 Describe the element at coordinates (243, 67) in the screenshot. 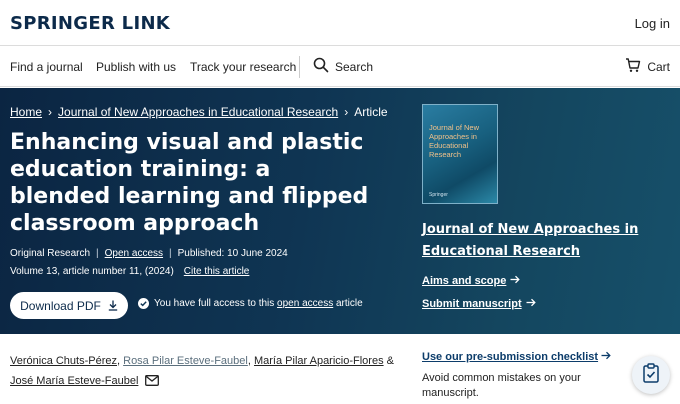

I see `nav-track-research: Track your research` at that location.